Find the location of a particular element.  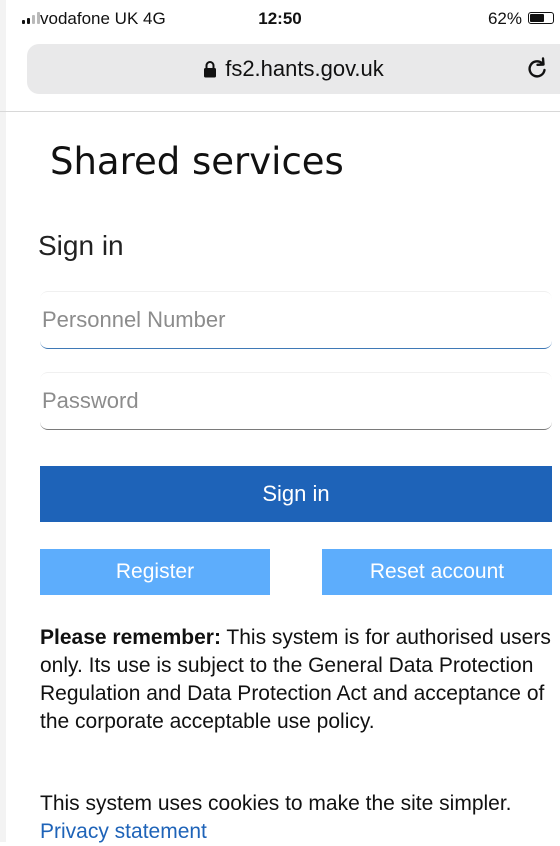

battery-icon is located at coordinates (541, 18).